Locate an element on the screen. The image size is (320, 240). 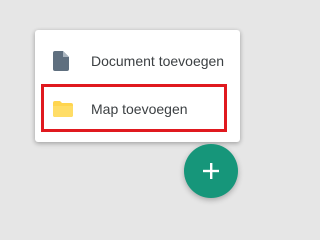
add-button is located at coordinates (211, 171).